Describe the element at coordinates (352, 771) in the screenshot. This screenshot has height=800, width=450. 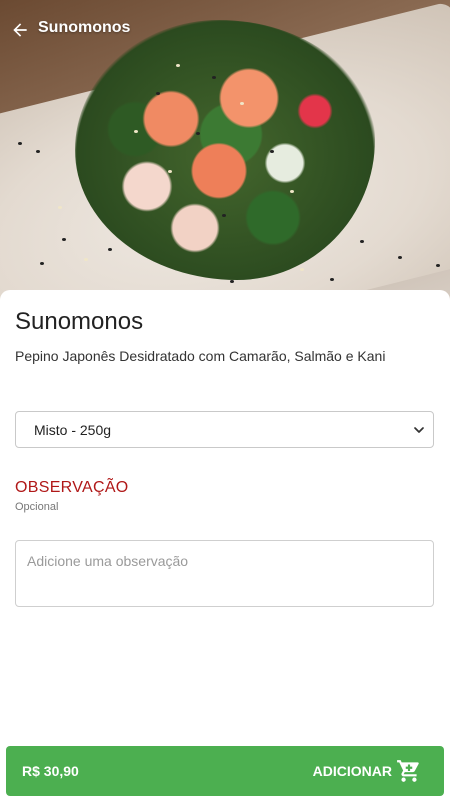
I see `add-label: ADICIONAR` at that location.